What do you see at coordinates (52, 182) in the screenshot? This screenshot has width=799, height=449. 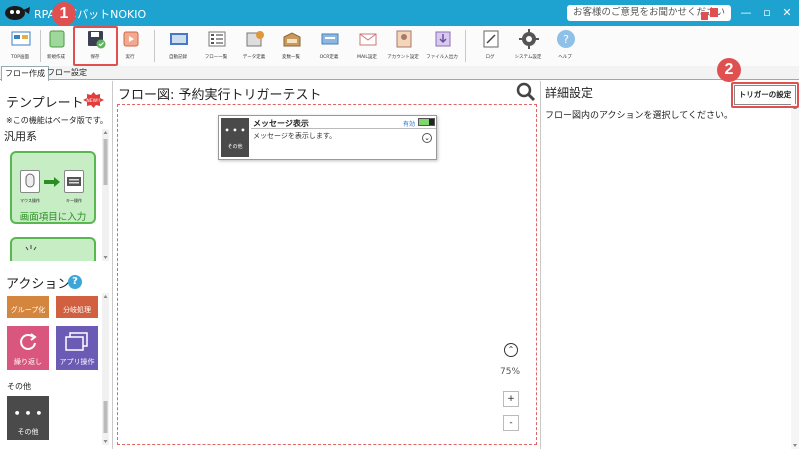 I see `arrow-right-icon` at bounding box center [52, 182].